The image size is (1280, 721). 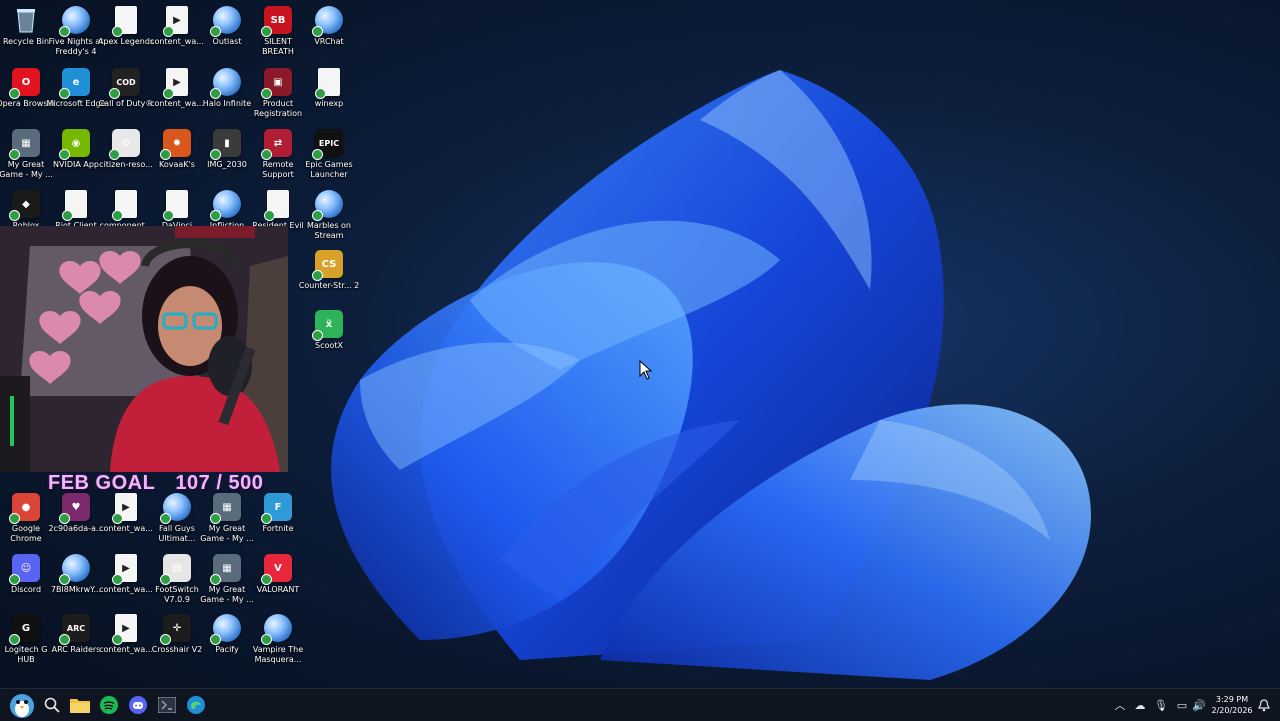 What do you see at coordinates (329, 94) in the screenshot?
I see `desktop-icon: winexp` at bounding box center [329, 94].